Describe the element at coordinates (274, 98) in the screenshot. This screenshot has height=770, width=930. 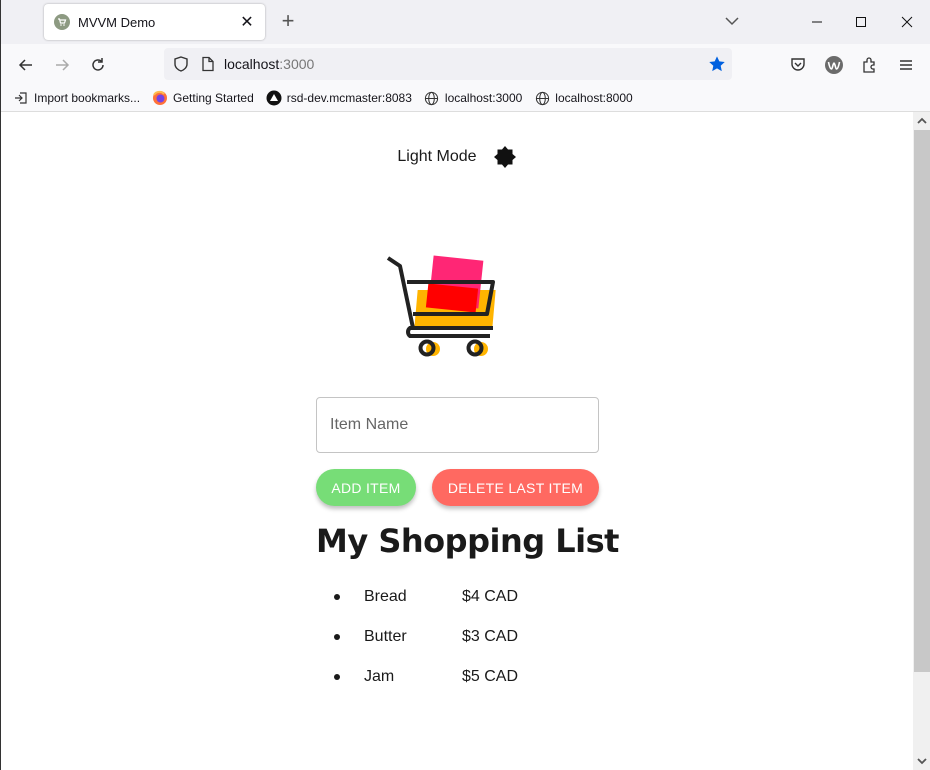
I see `triangle-logo-icon` at that location.